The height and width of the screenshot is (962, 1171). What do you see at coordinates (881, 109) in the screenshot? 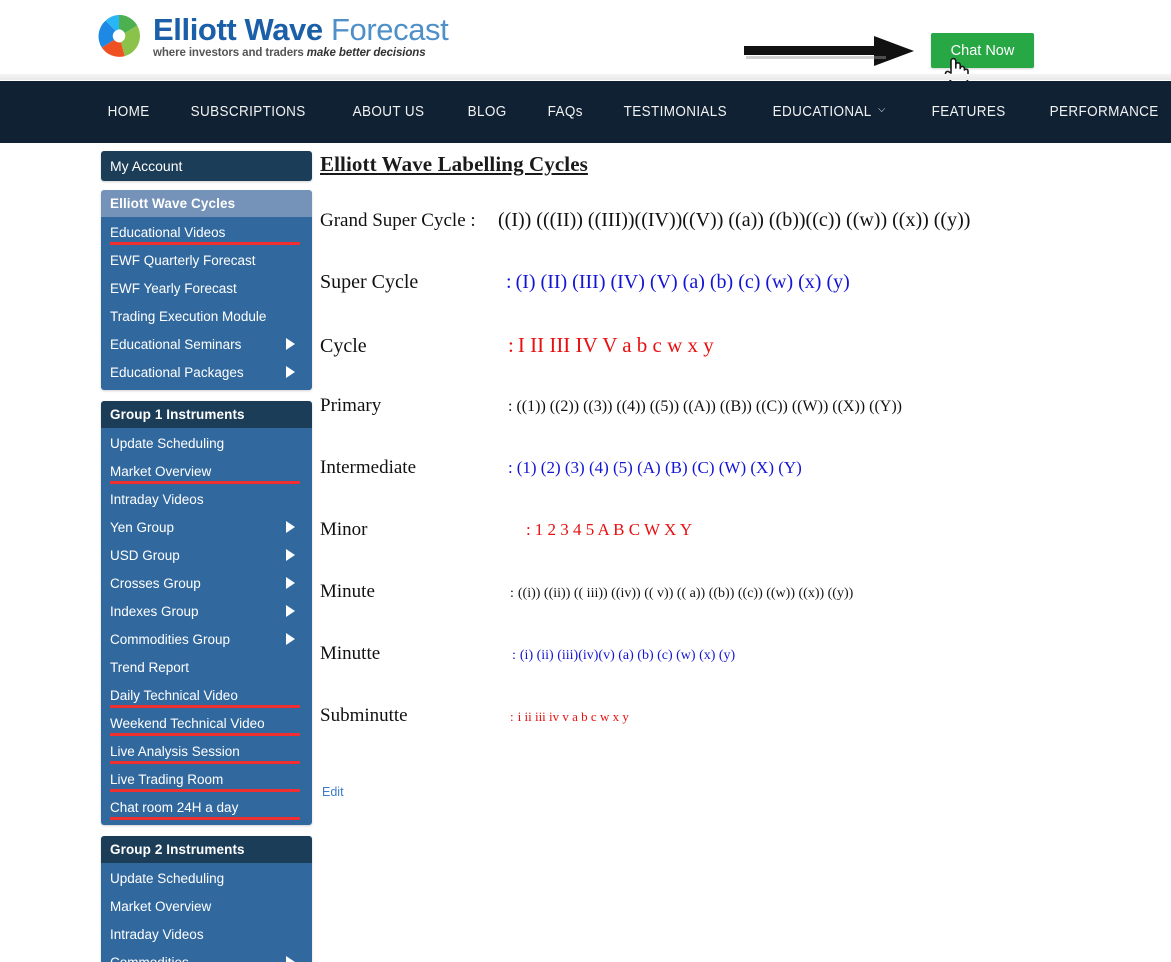
I see `chevron-down-icon: ⌵` at bounding box center [881, 109].